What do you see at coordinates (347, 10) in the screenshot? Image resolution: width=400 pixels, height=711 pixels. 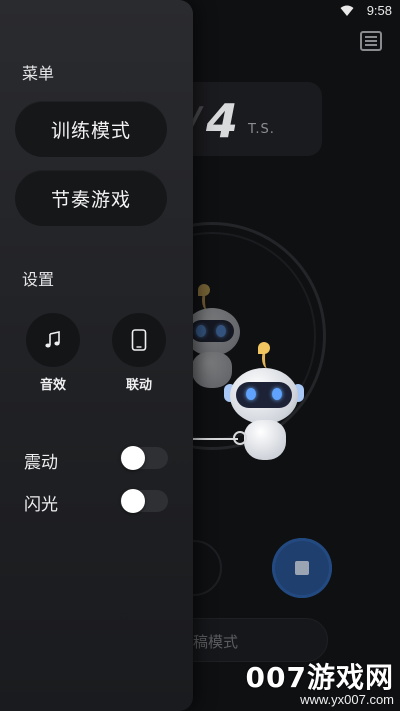 I see `wifi-icon` at bounding box center [347, 10].